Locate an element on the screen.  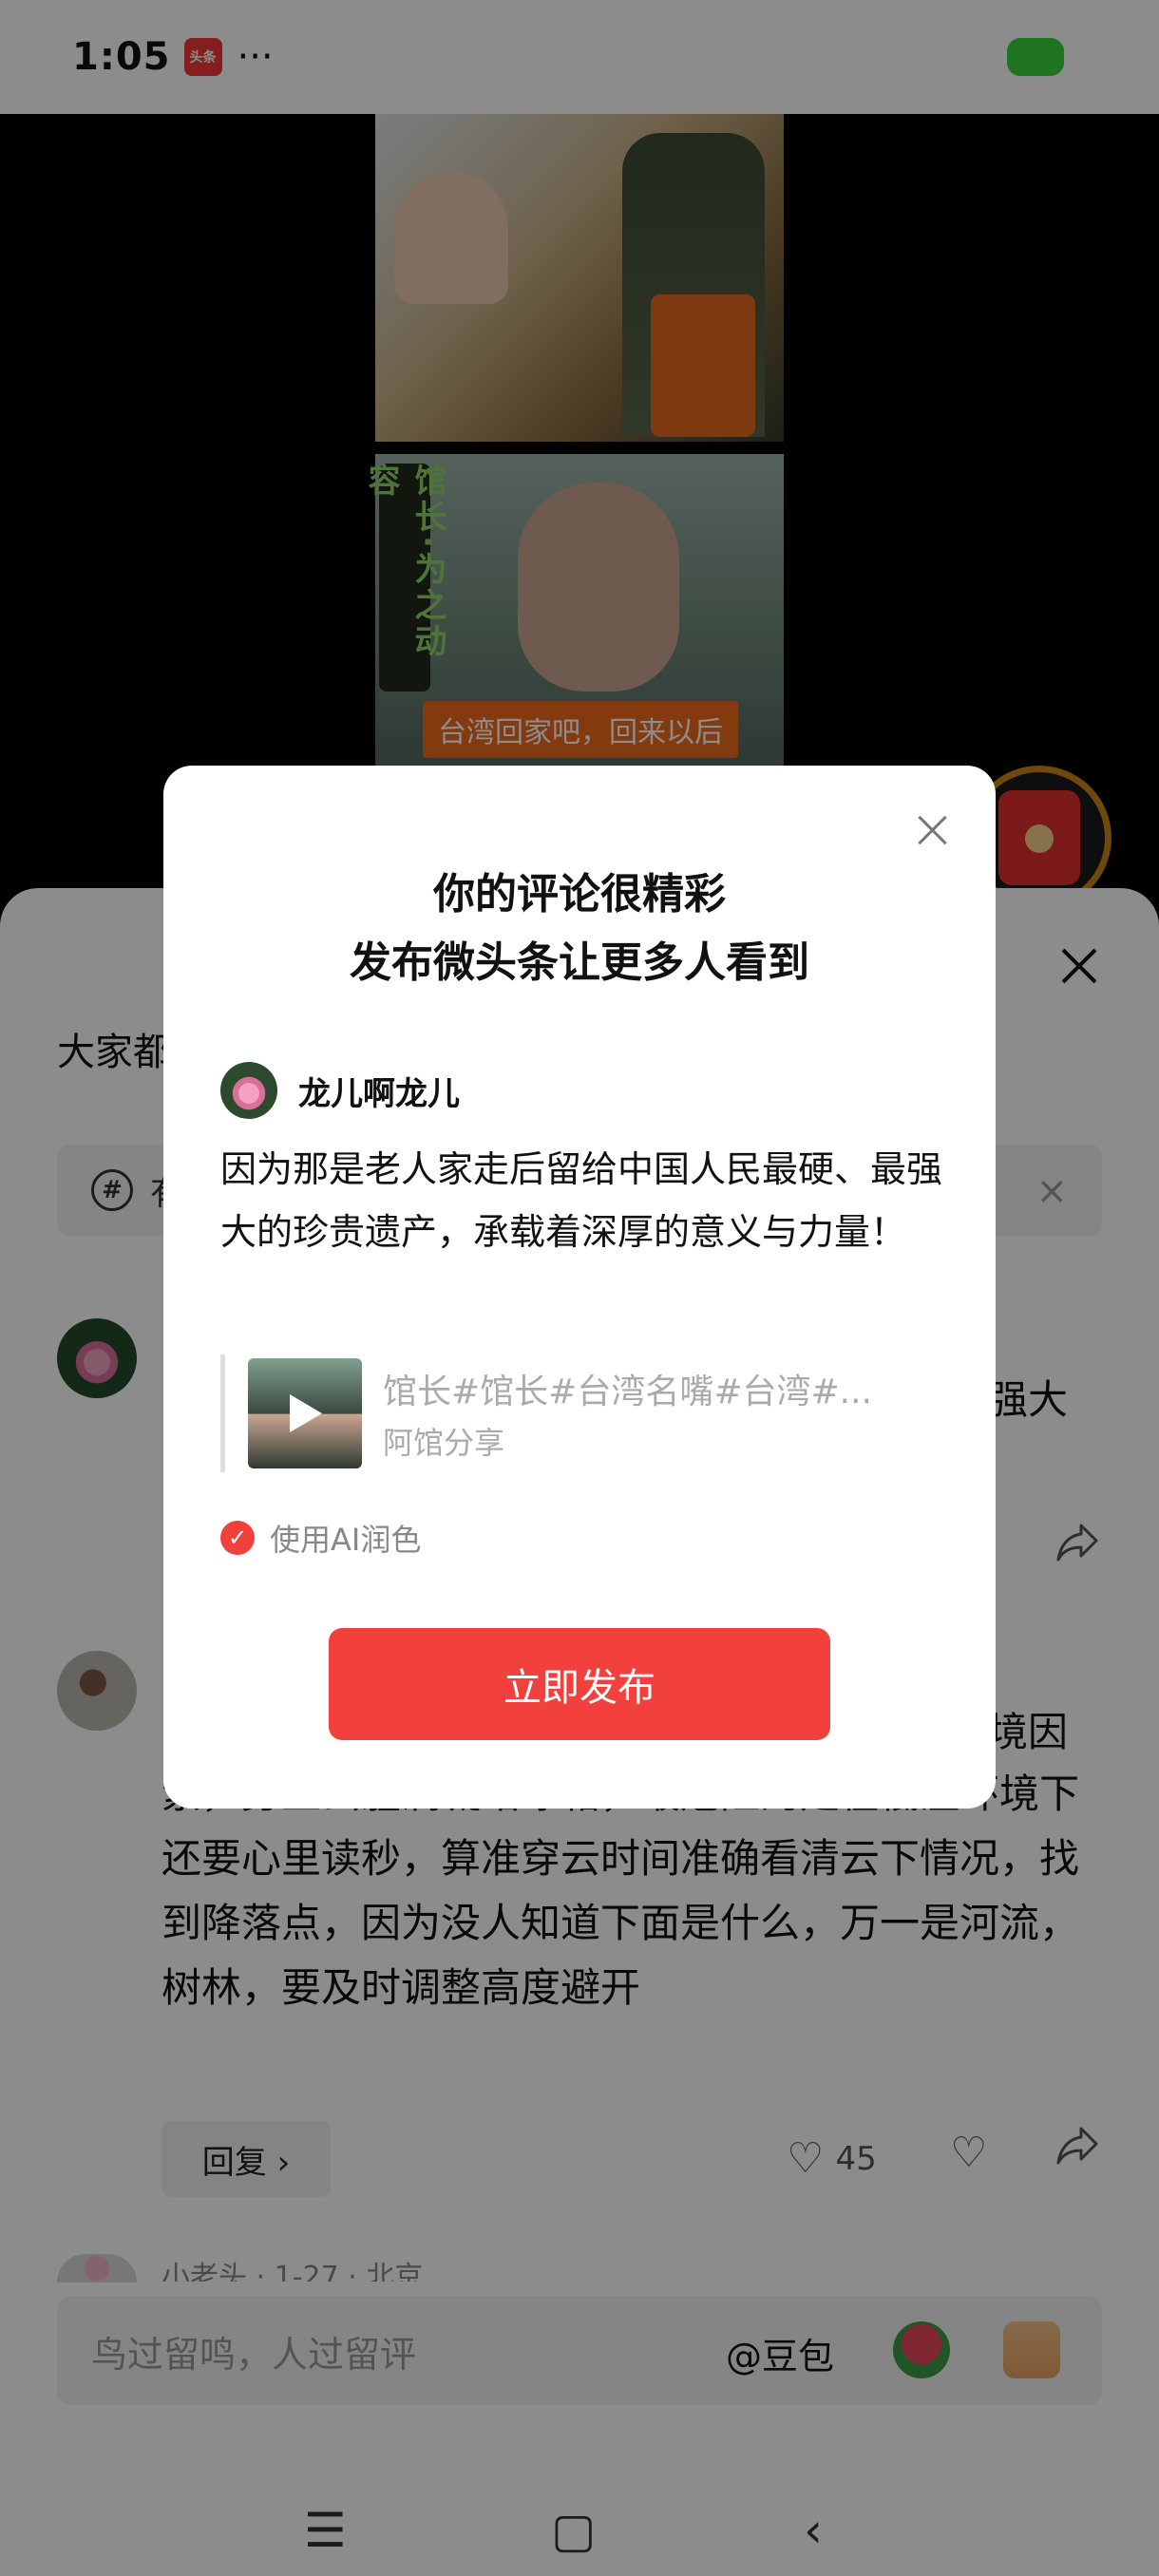
dialog-title: 你的评论很精彩 发布微头条让更多人看到 is located at coordinates (579, 929).